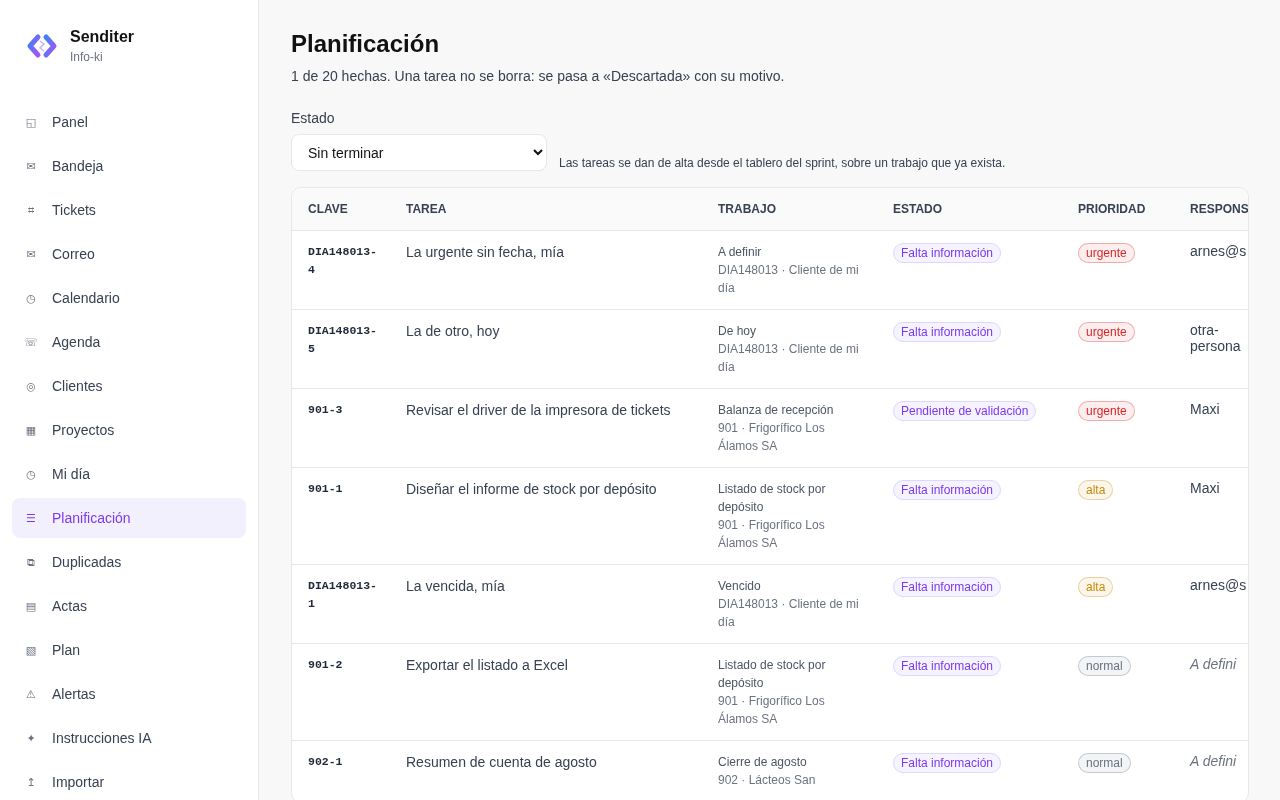 Image resolution: width=1280 pixels, height=800 pixels. Describe the element at coordinates (31, 738) in the screenshot. I see `nav-icon: ✦` at that location.